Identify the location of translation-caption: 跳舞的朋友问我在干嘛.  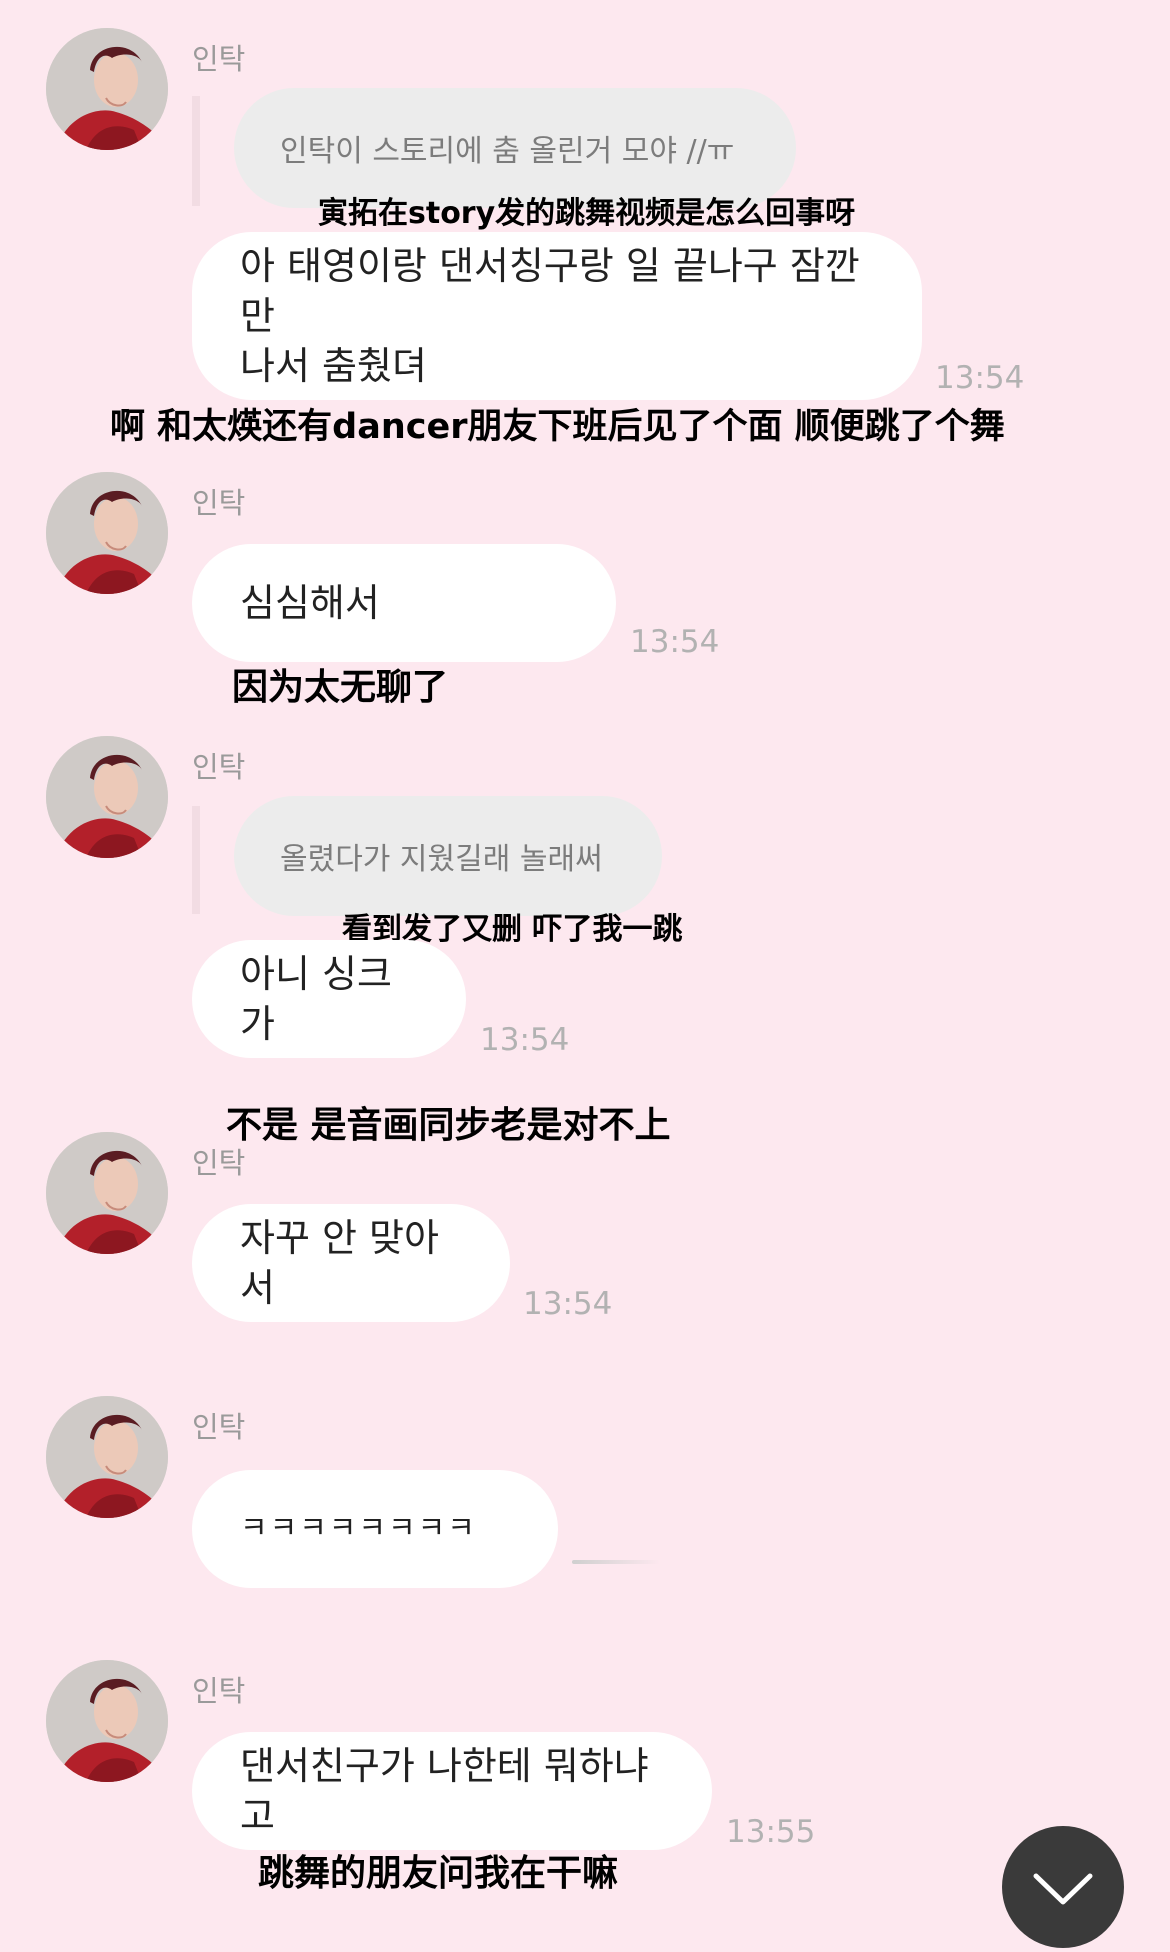
(438, 1873).